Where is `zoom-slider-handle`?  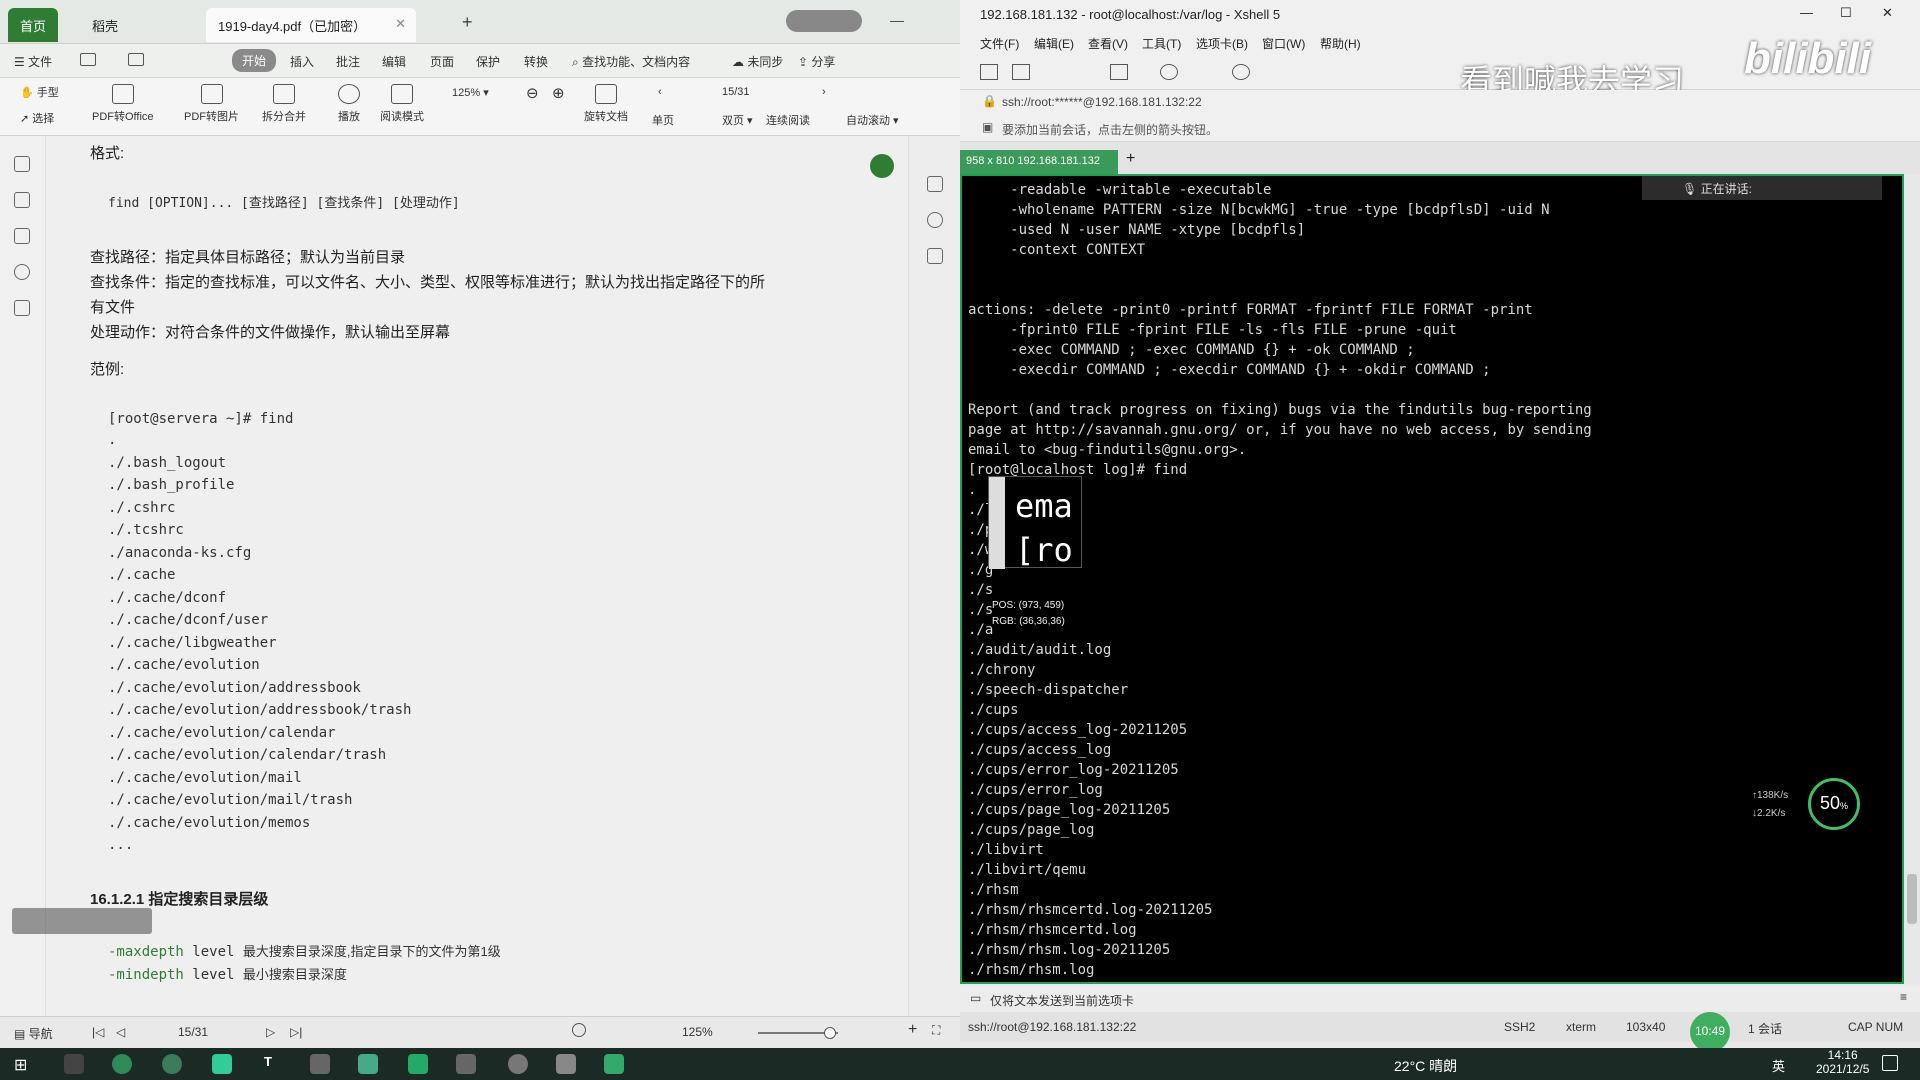 zoom-slider-handle is located at coordinates (830, 1033).